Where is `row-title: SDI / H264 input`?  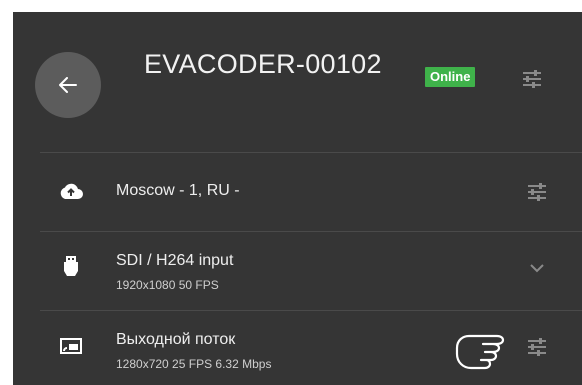
row-title: SDI / H264 input is located at coordinates (175, 260).